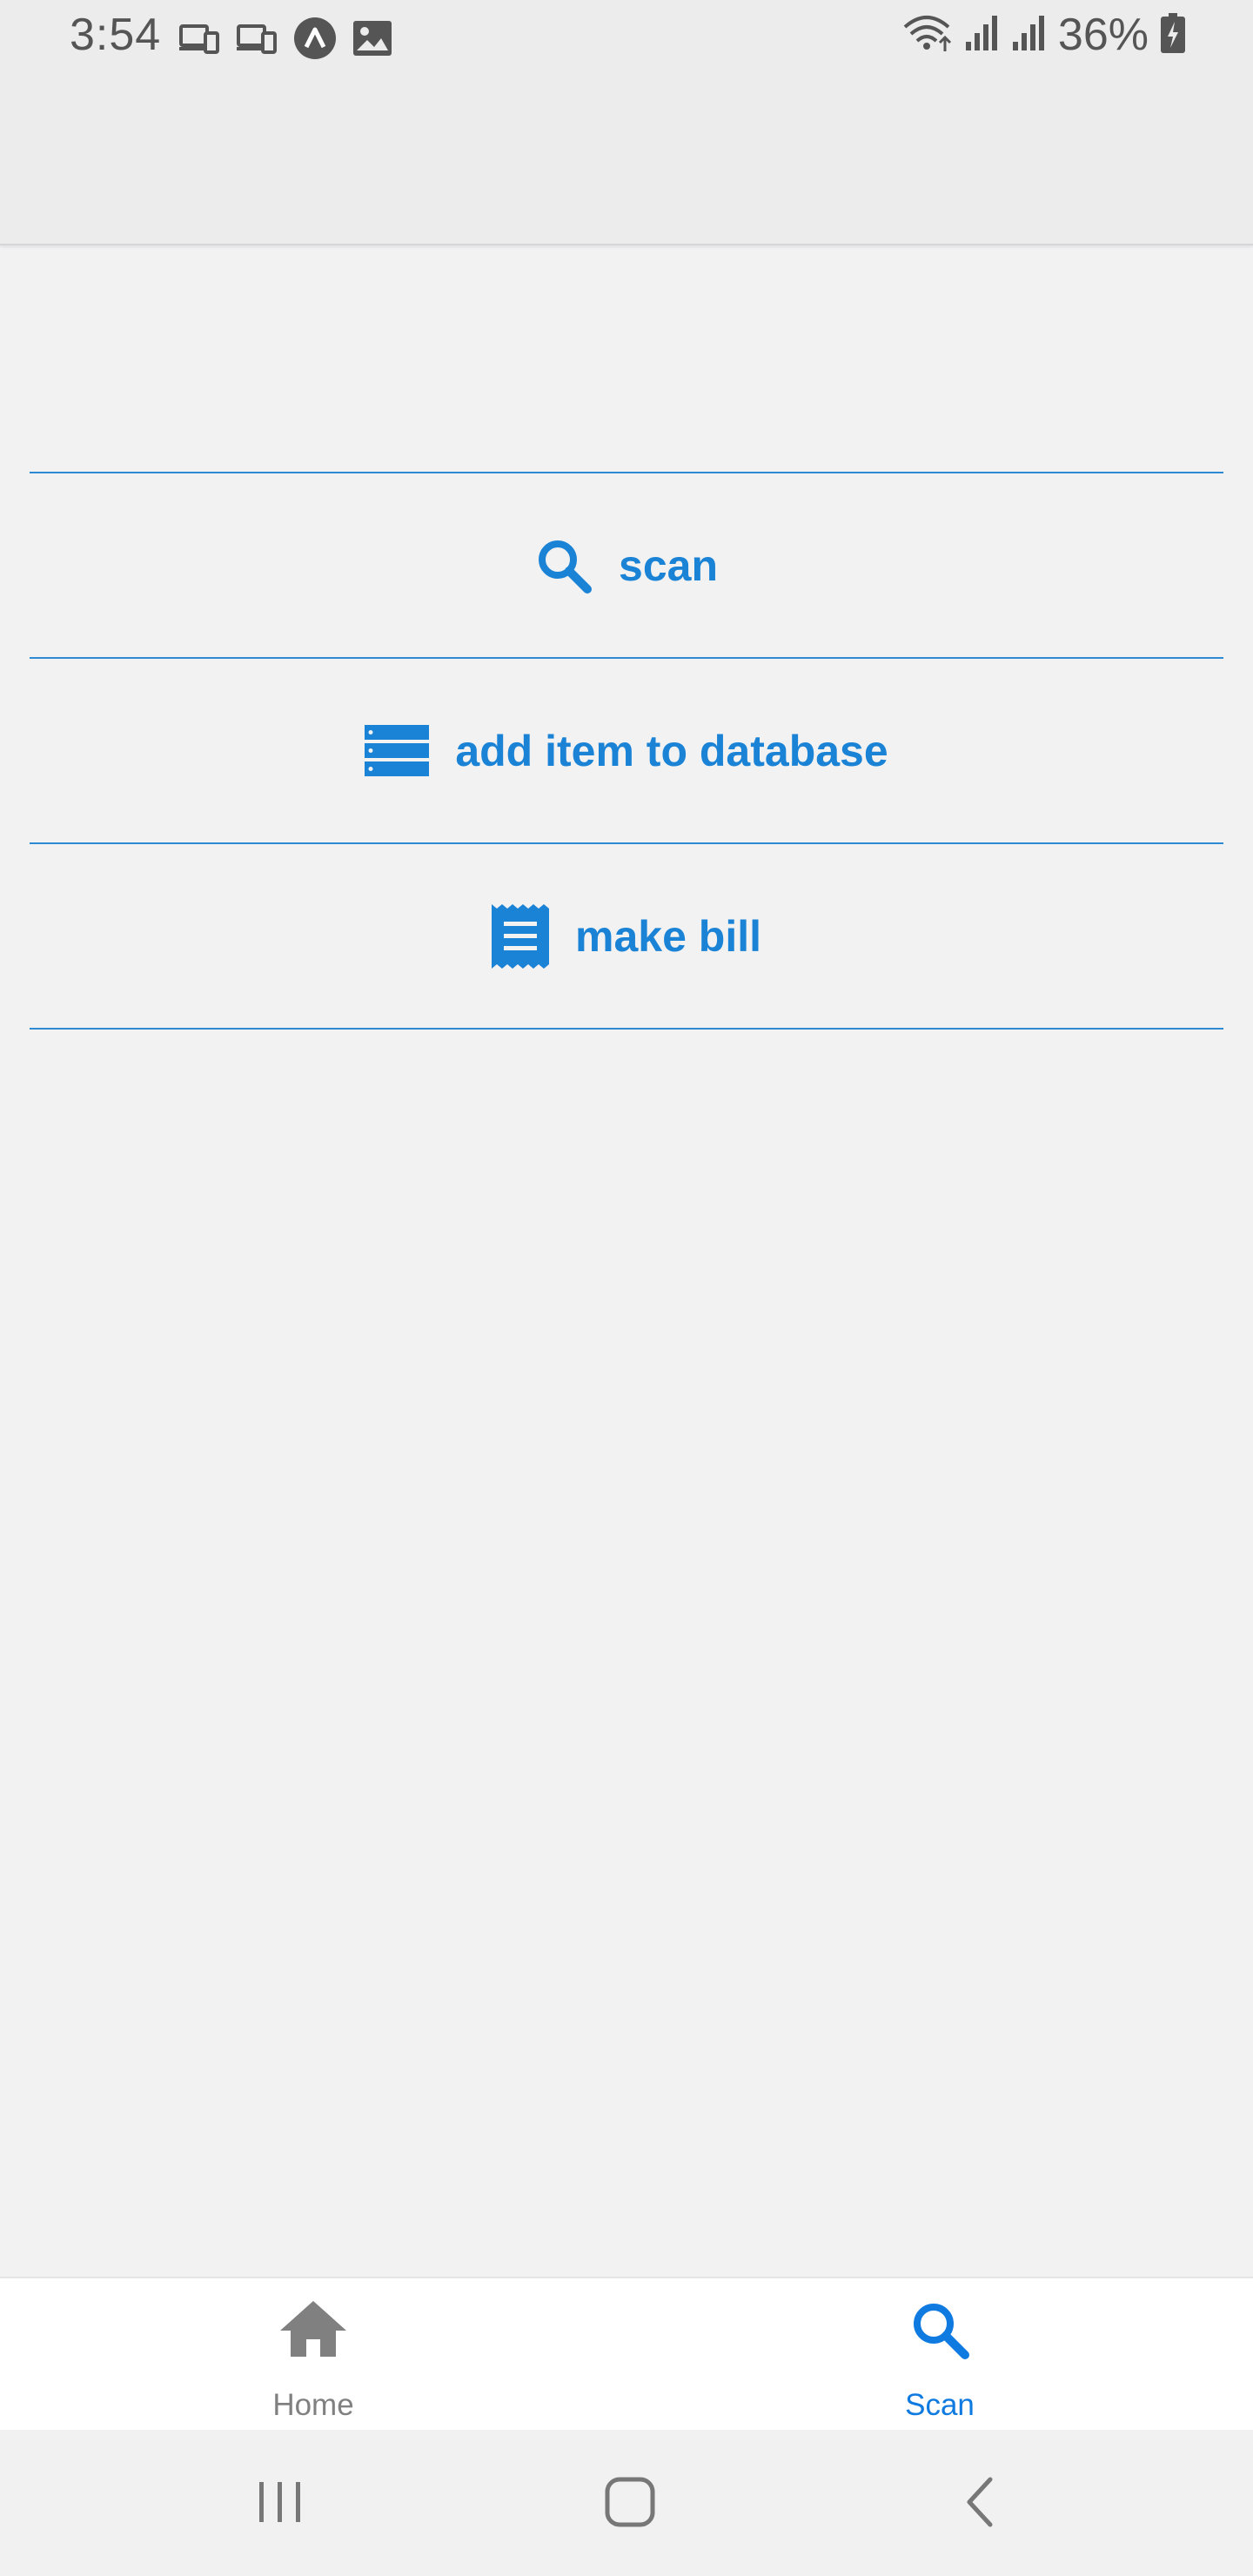 This screenshot has width=1253, height=2576. What do you see at coordinates (626, 37) in the screenshot?
I see `status-bar: 3:54 36%` at bounding box center [626, 37].